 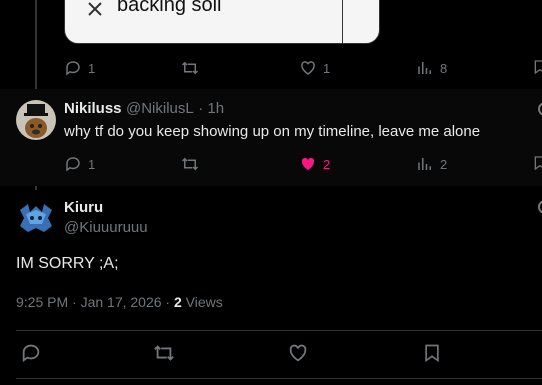 I want to click on views-button: 8, so click(x=431, y=68).